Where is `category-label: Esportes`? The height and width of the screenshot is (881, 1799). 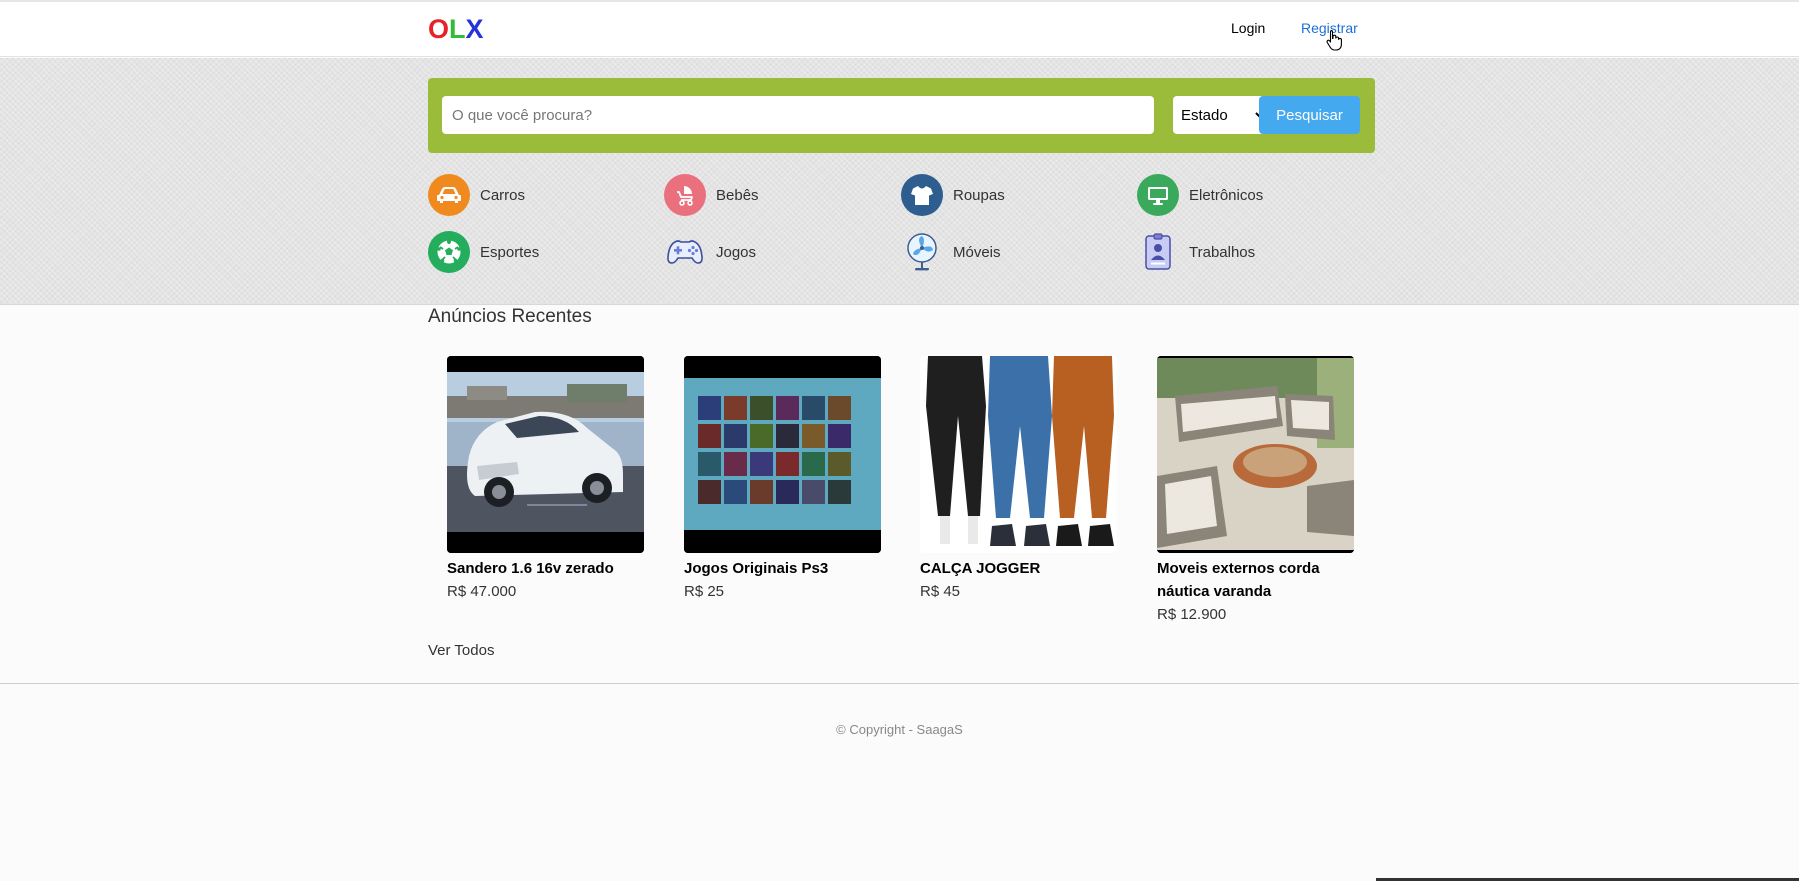
category-label: Esportes is located at coordinates (510, 252).